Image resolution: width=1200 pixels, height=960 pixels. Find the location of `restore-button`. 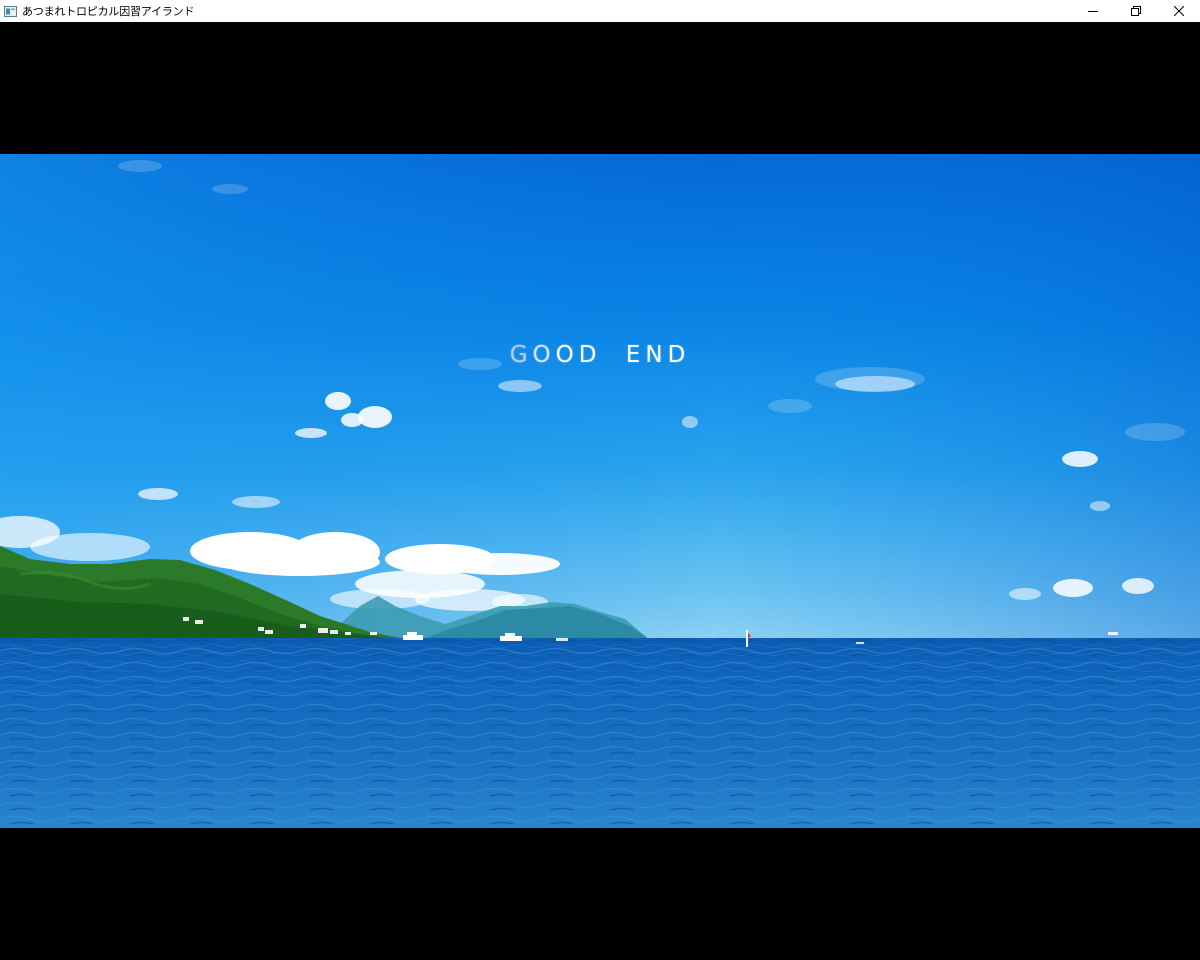

restore-button is located at coordinates (1135, 11).